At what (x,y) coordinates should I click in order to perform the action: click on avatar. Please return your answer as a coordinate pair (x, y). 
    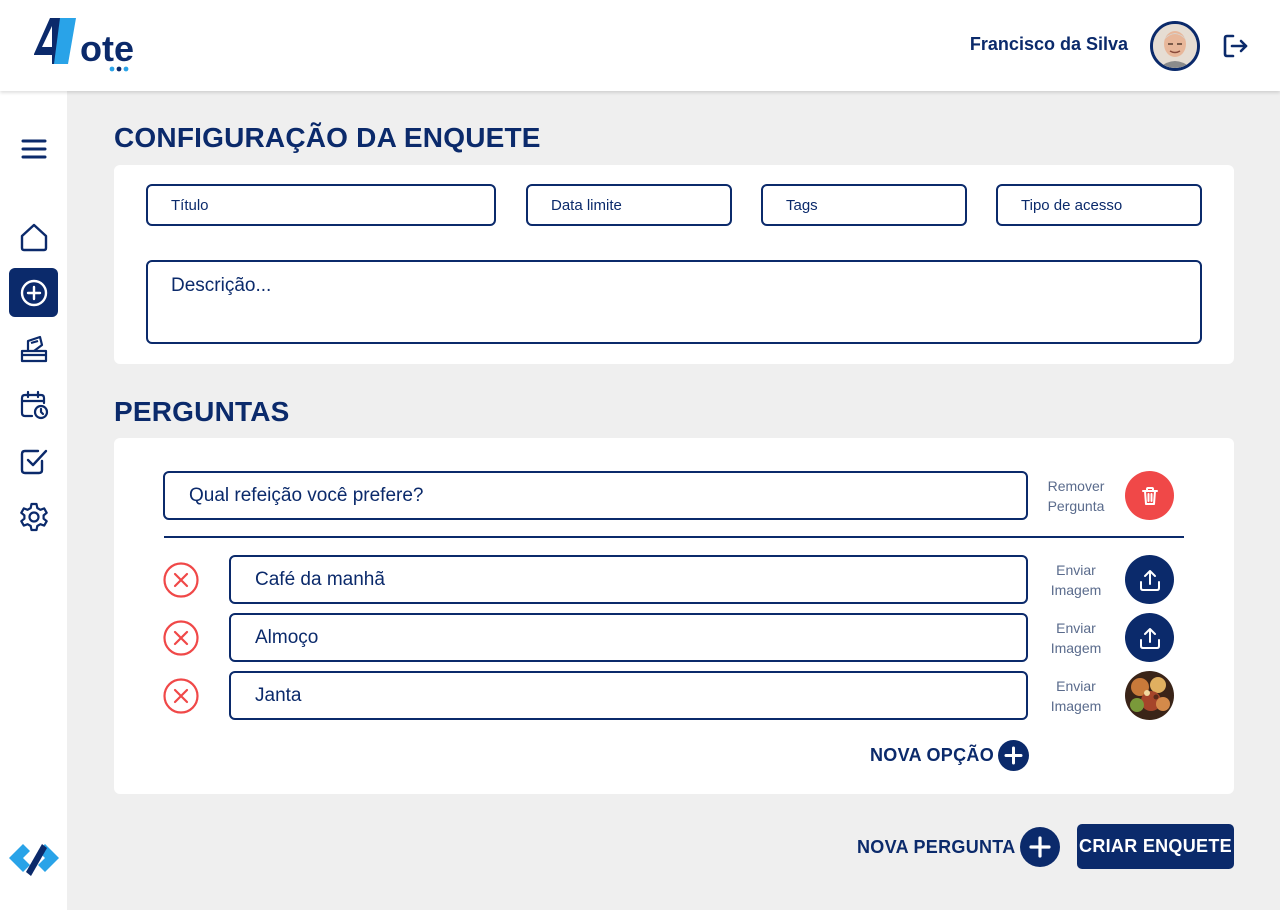
    Looking at the image, I should click on (1175, 46).